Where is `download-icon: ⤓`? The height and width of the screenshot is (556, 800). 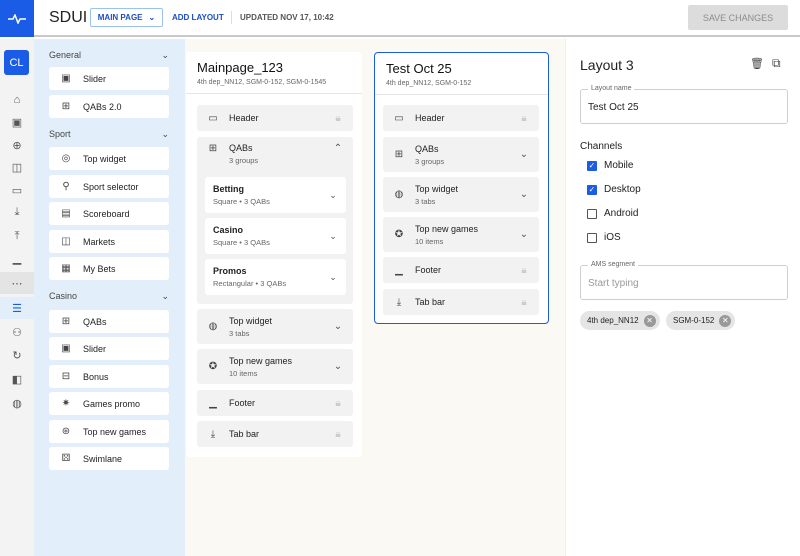 download-icon: ⤓ is located at coordinates (17, 212).